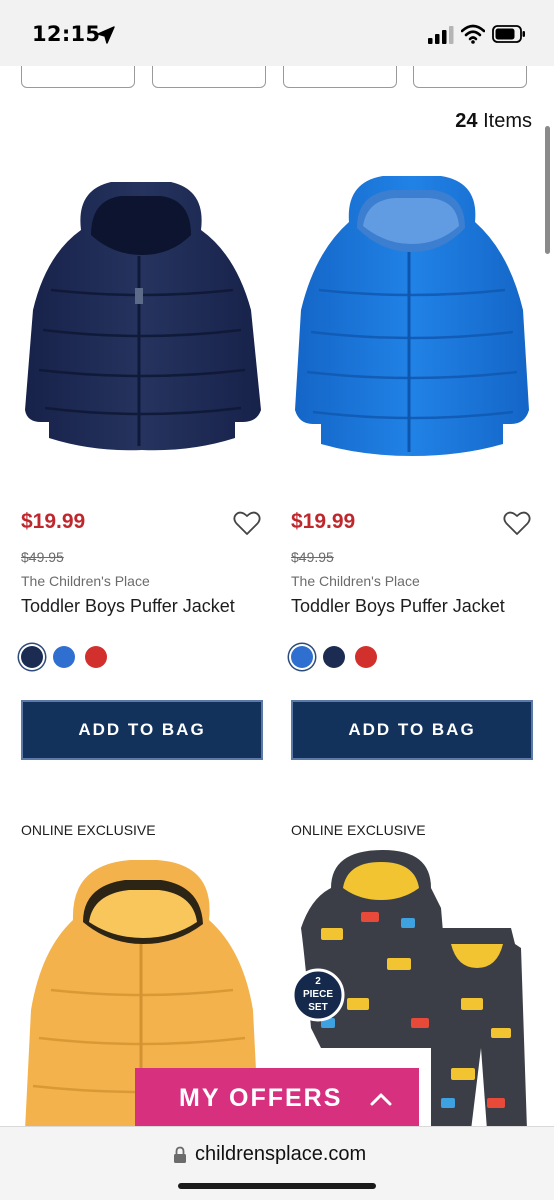 This screenshot has height=1200, width=554. What do you see at coordinates (412, 320) in the screenshot?
I see `product-image-blue-puffer-jacket` at bounding box center [412, 320].